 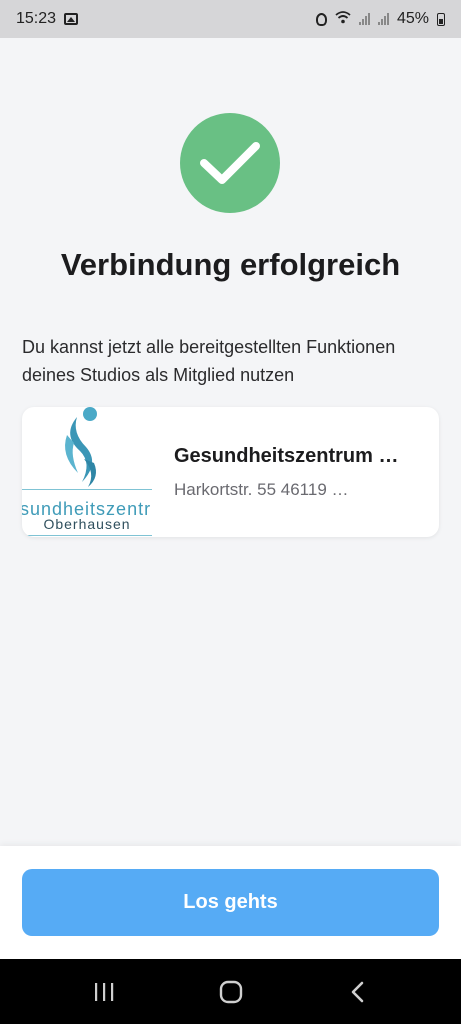 I want to click on battery-percent: 45%, so click(x=412, y=18).